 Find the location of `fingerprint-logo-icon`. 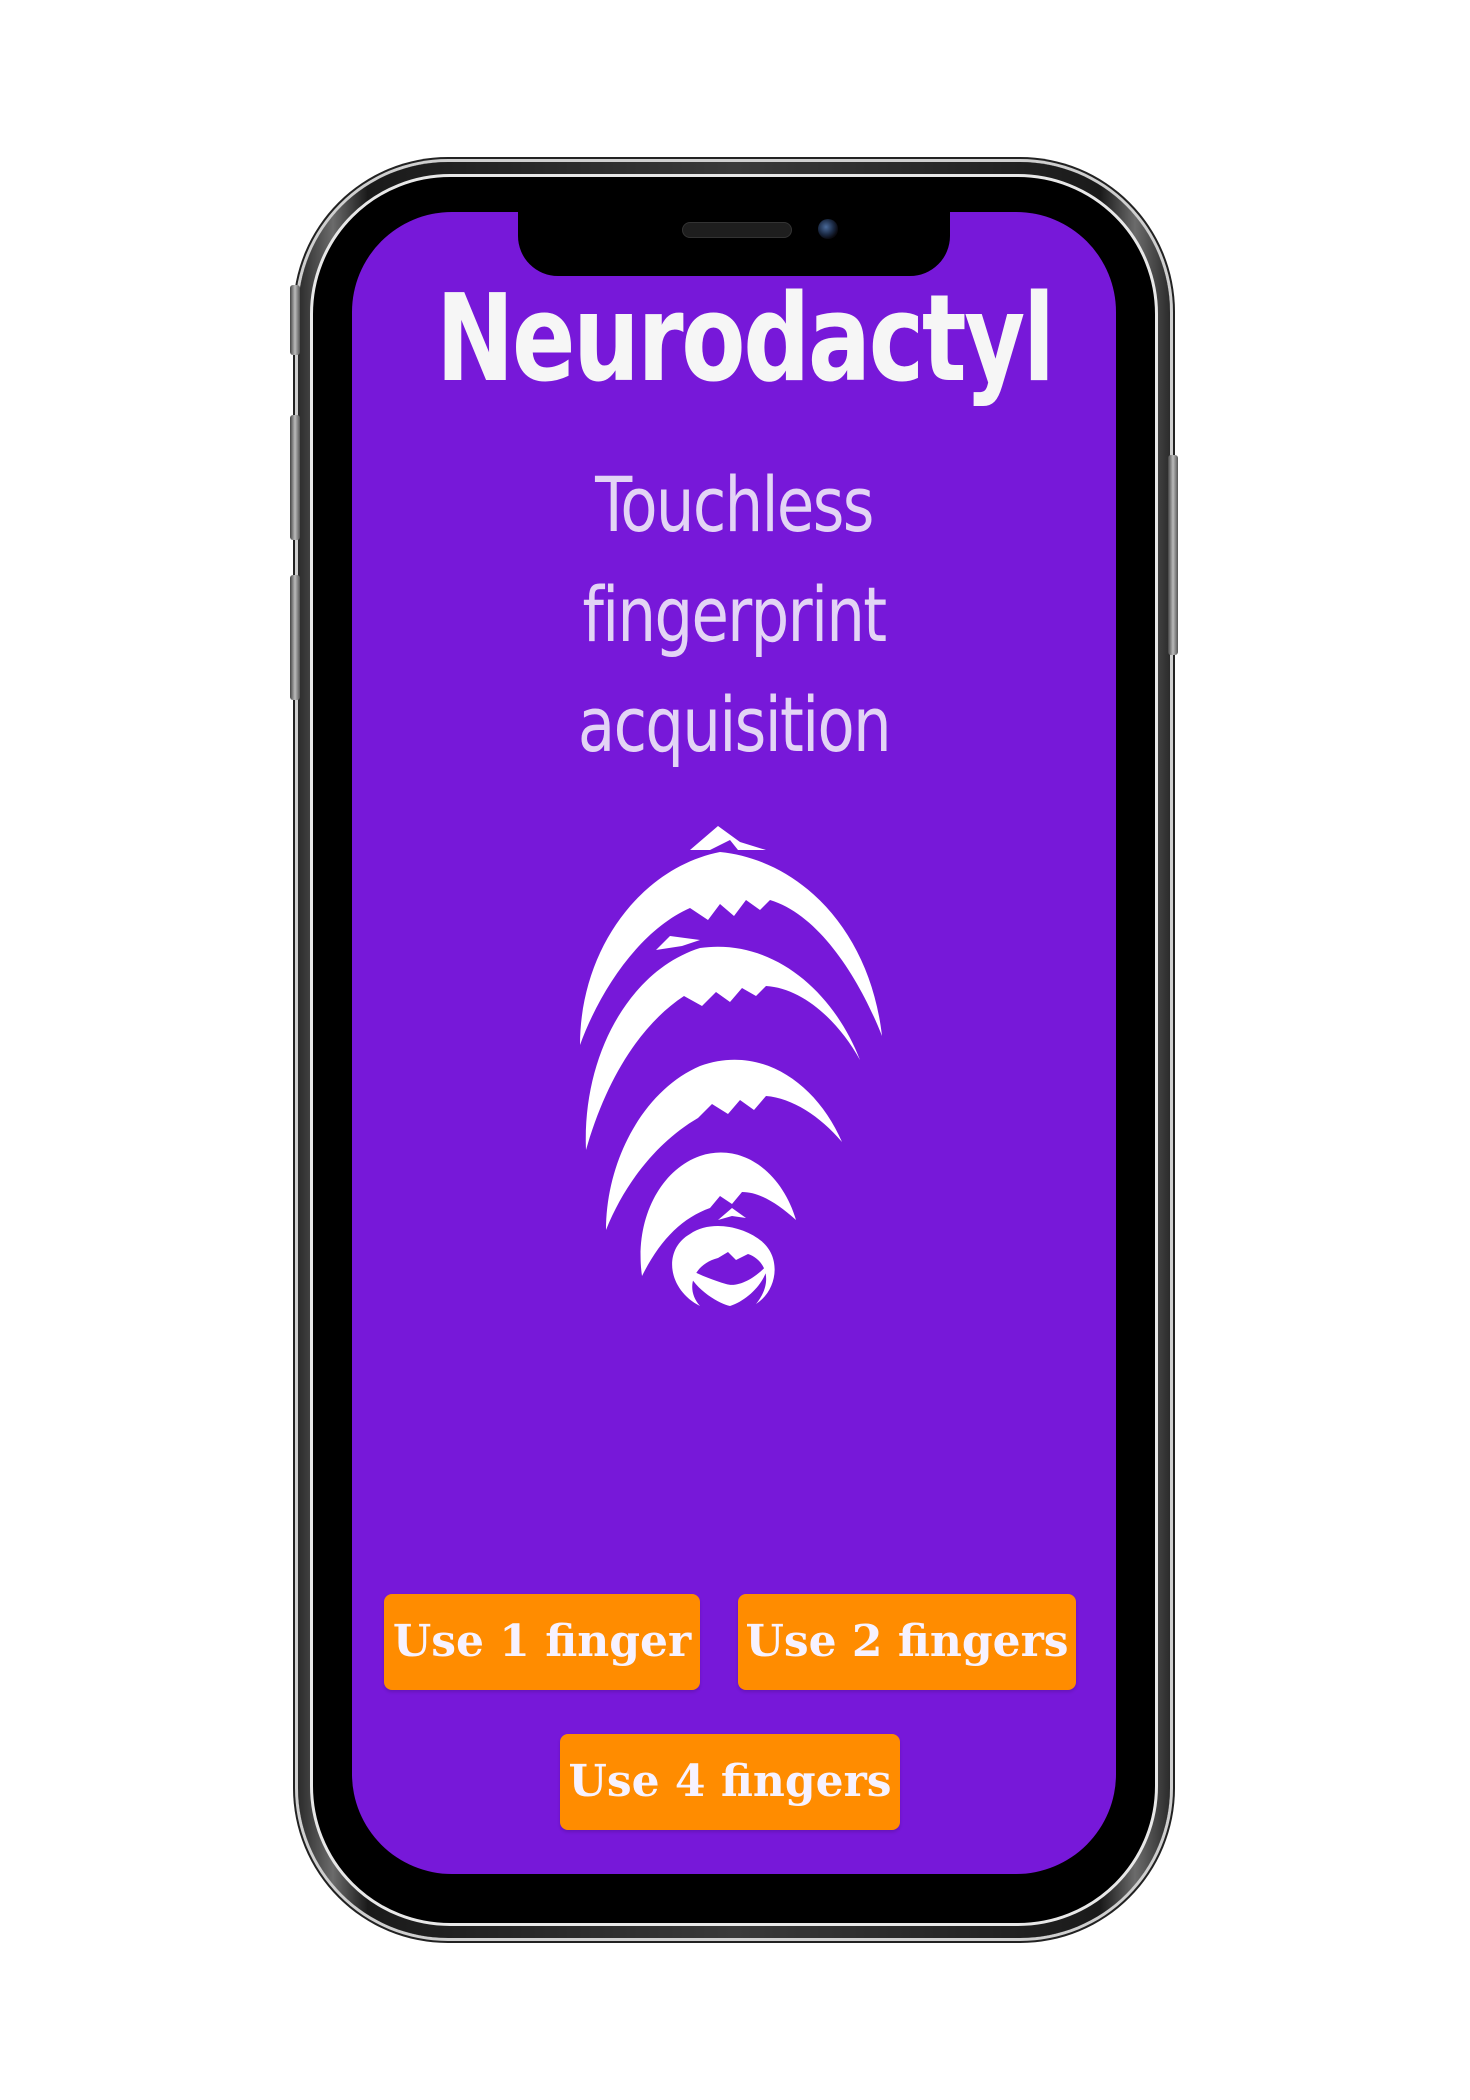

fingerprint-logo-icon is located at coordinates (731, 1066).